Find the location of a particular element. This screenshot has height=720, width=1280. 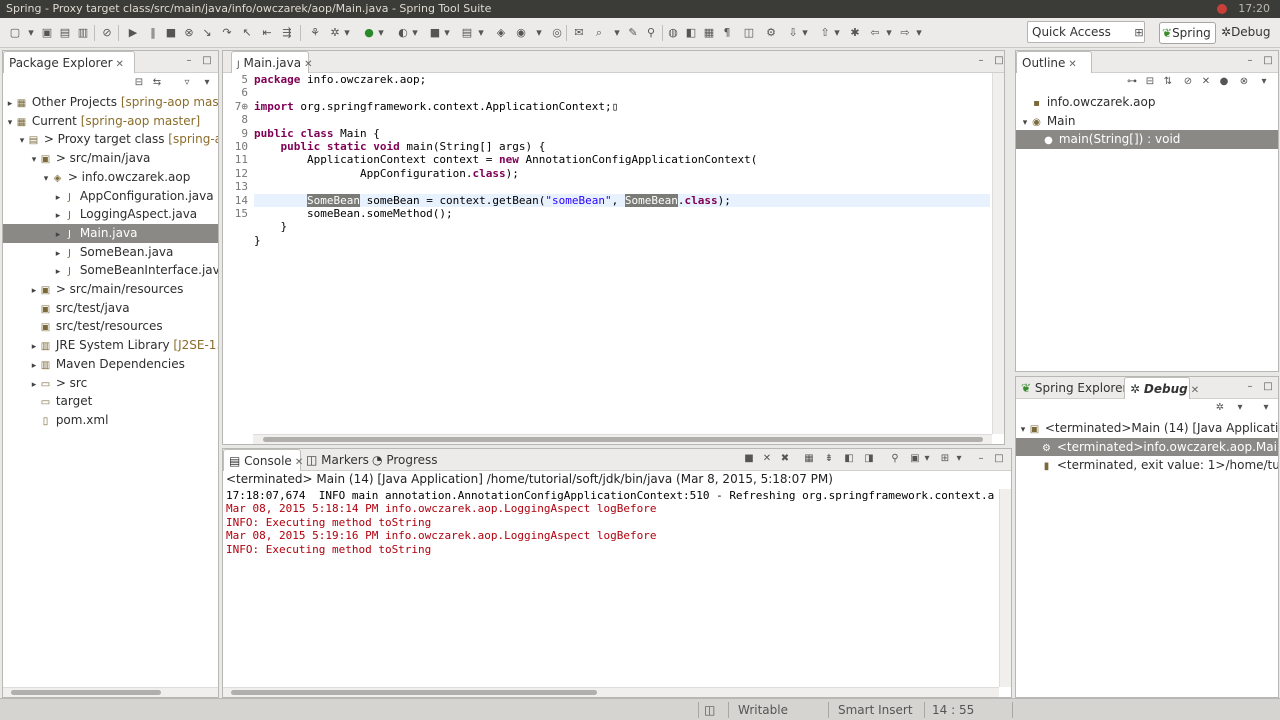

tree-row: ▣ src/test/resources is located at coordinates (110, 326).